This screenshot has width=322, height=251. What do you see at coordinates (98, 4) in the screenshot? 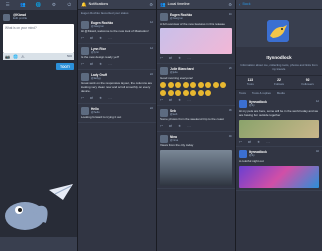
I see `column-title: Notifications` at bounding box center [98, 4].